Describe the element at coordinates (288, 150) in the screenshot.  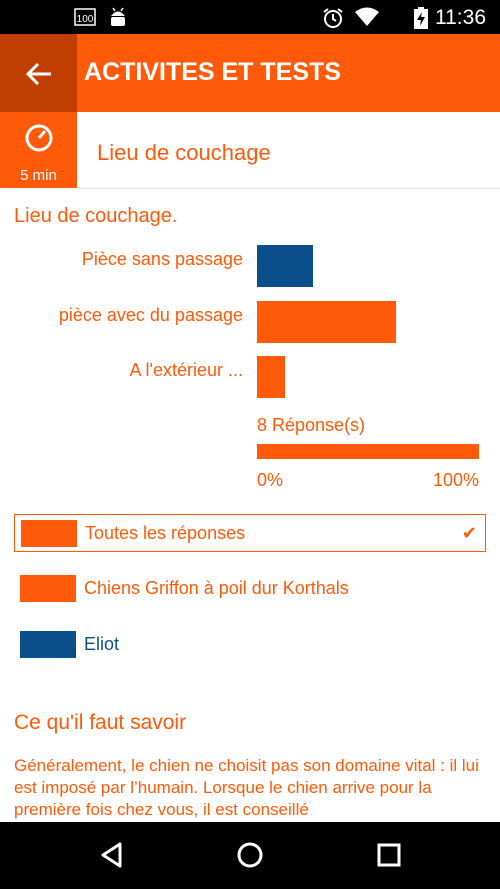
I see `subheader: Lieu de couchage` at that location.